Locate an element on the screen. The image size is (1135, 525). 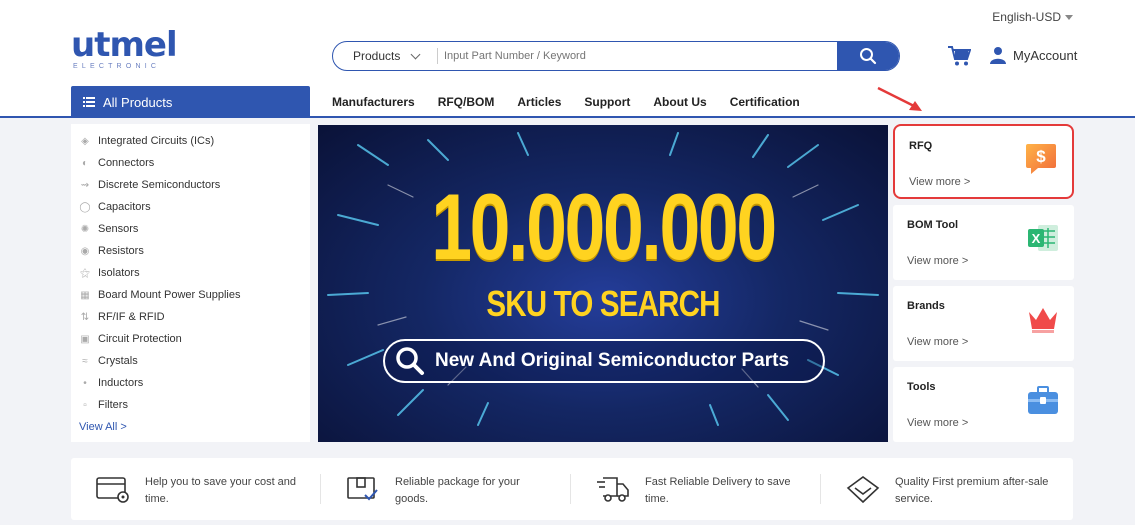
category-item: • Inductors is located at coordinates (194, 383).